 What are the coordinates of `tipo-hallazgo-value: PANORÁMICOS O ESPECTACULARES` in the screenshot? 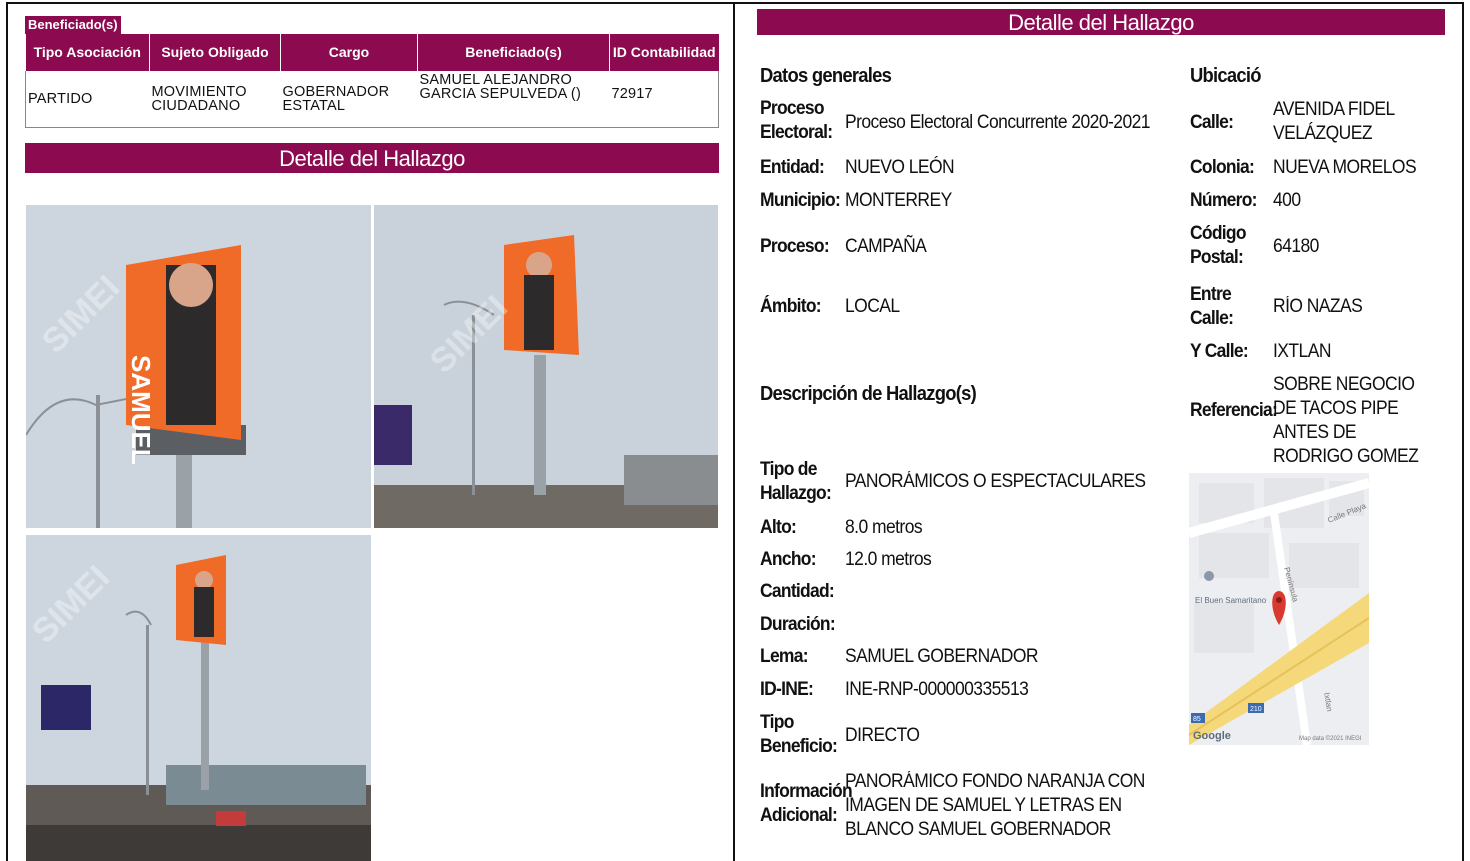 It's located at (995, 481).